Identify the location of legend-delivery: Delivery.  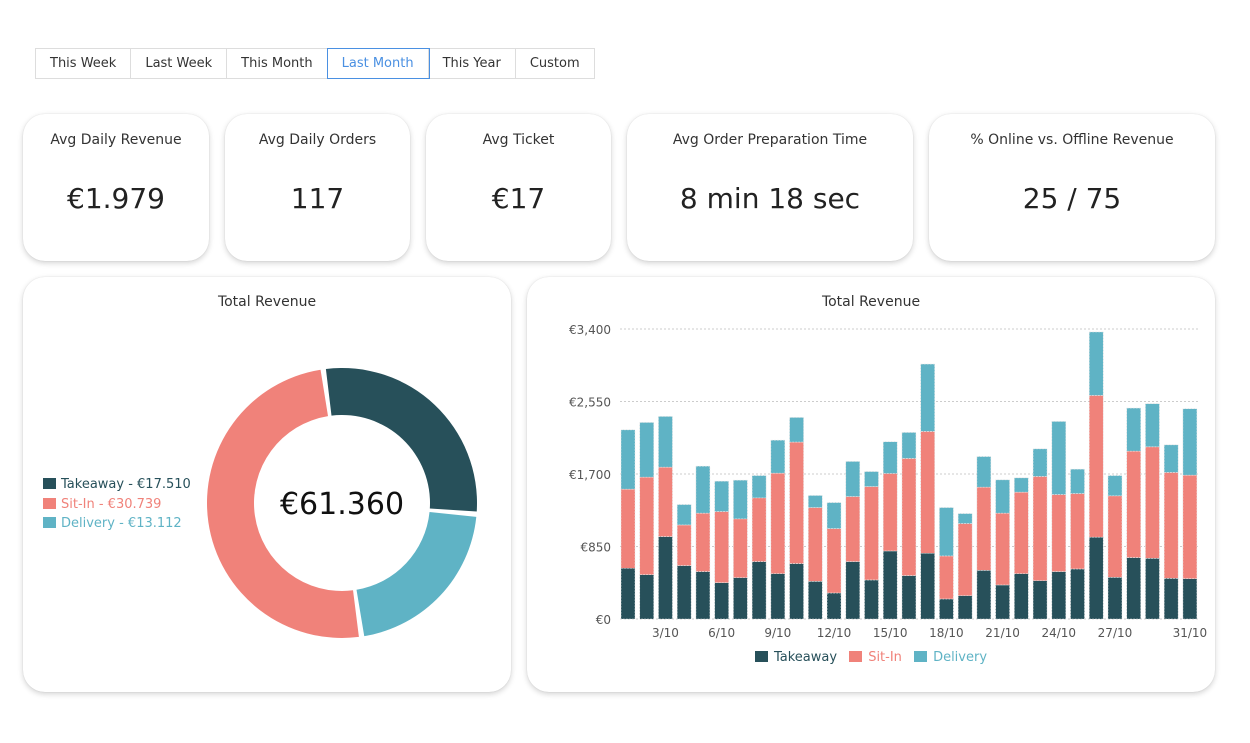
(950, 657).